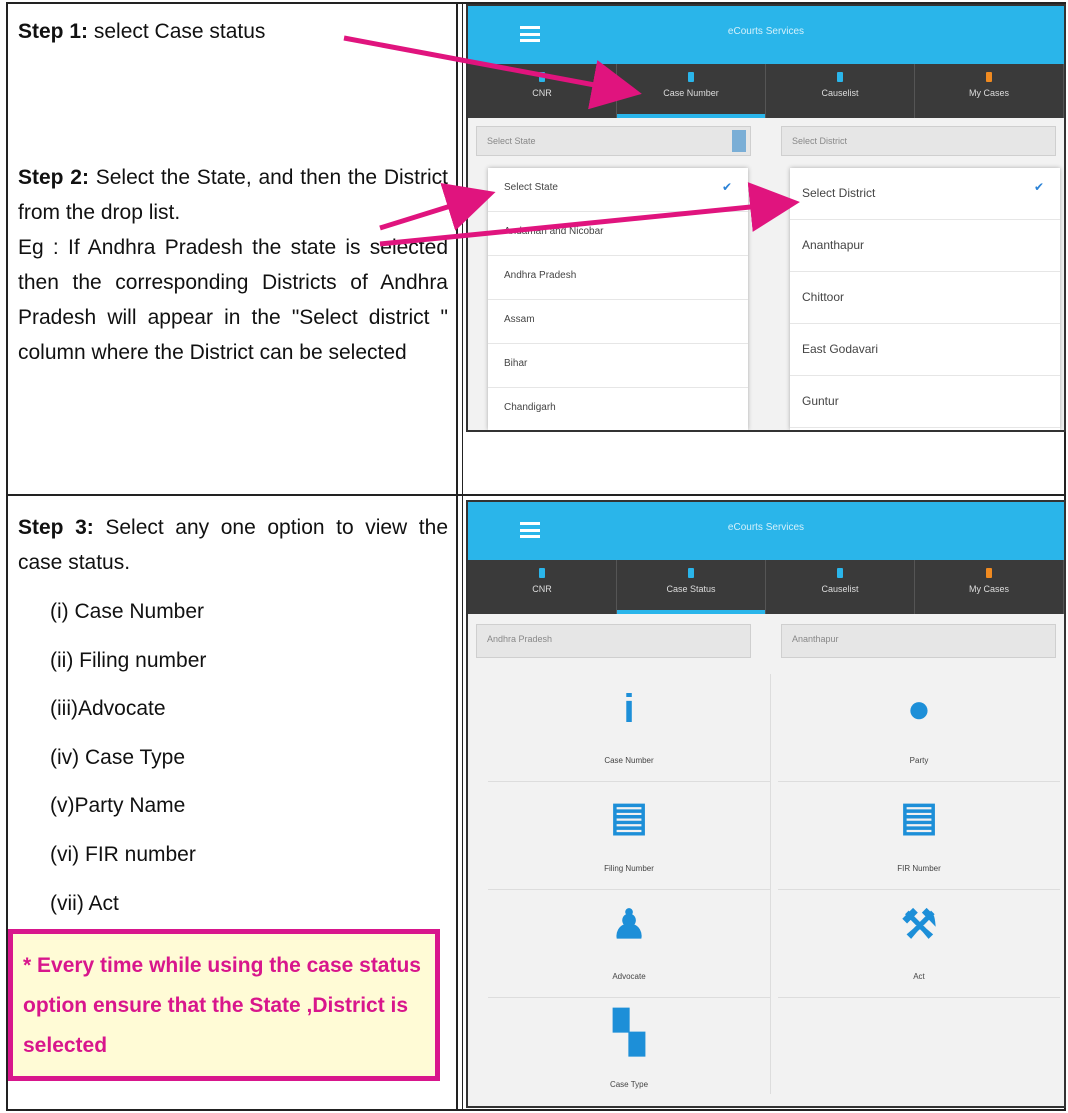 This screenshot has width=1068, height=1113. I want to click on state-option: Chandigarh, so click(618, 409).